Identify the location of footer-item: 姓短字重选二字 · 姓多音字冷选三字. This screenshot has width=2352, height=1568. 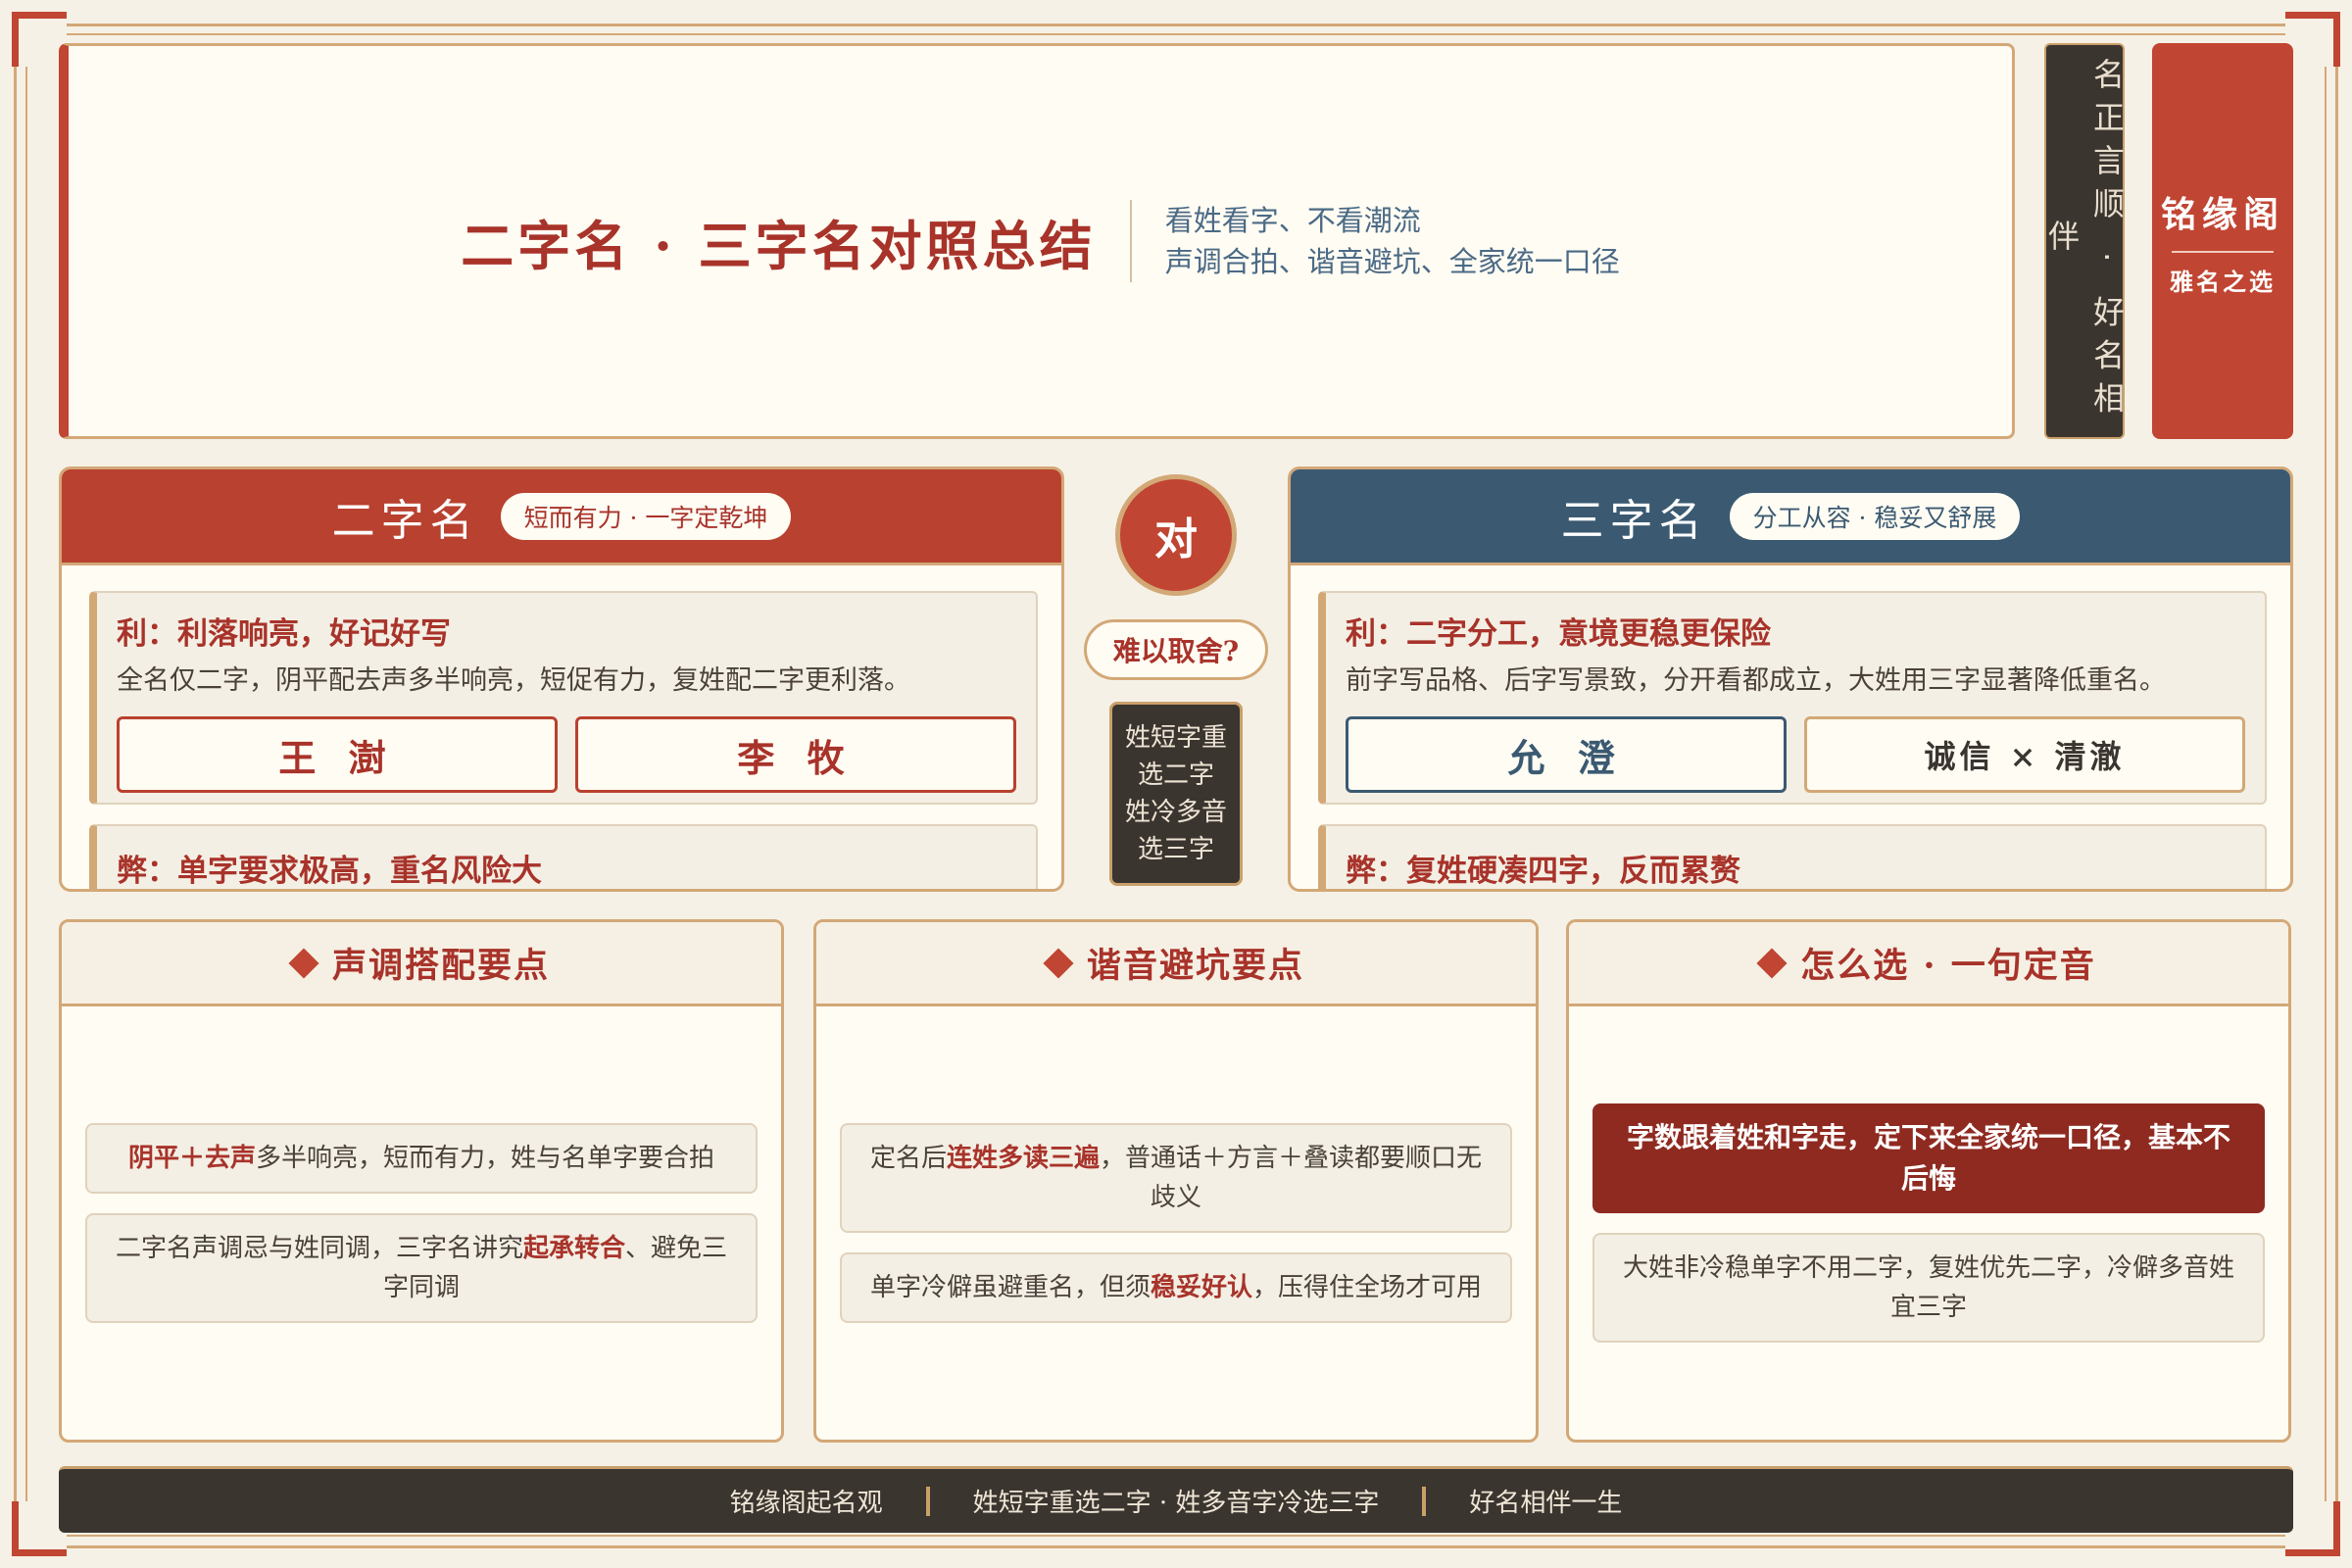
(1176, 1503).